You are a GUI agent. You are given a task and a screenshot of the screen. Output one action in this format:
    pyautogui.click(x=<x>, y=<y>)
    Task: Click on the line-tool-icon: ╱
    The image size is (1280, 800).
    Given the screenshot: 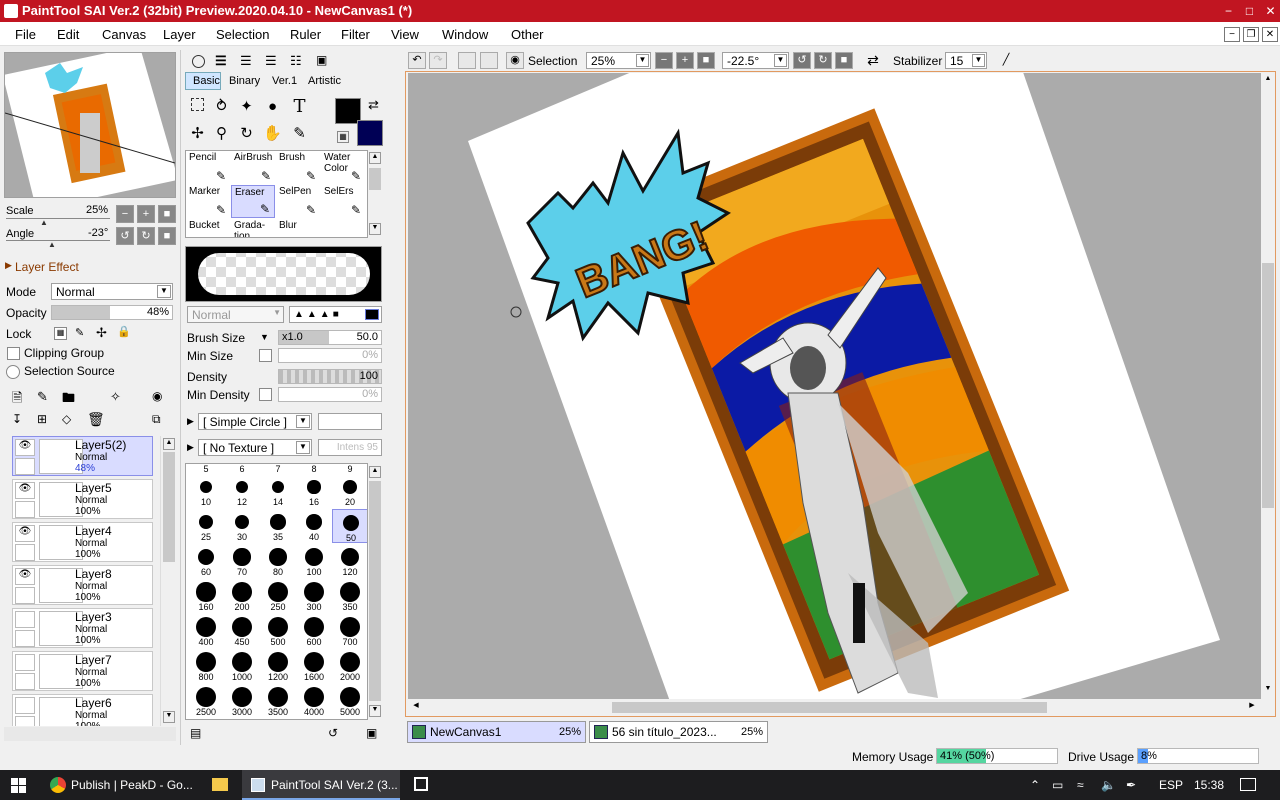 What is the action you would take?
    pyautogui.click(x=1006, y=60)
    